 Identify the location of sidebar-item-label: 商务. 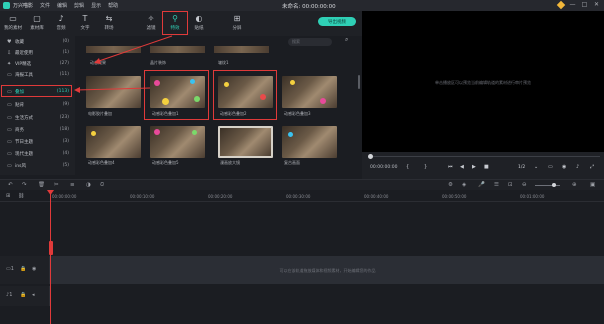
(19, 130).